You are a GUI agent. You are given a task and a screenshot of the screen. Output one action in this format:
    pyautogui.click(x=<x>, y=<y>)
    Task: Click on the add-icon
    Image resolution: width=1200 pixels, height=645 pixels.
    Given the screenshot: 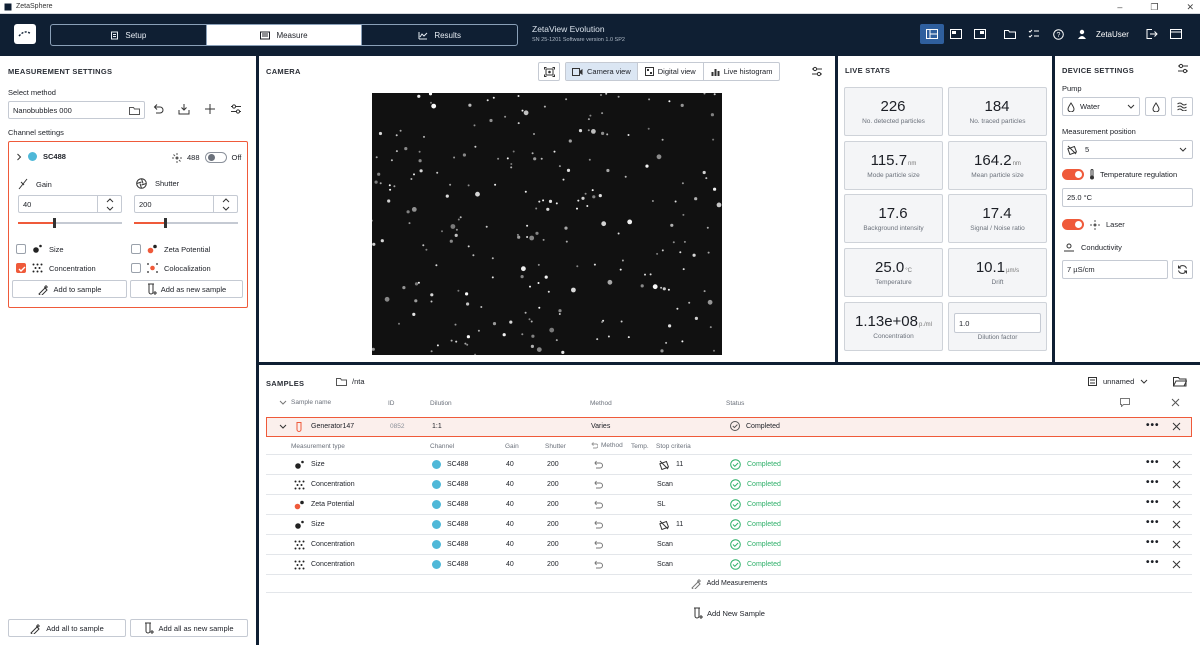 What is the action you would take?
    pyautogui.click(x=210, y=109)
    